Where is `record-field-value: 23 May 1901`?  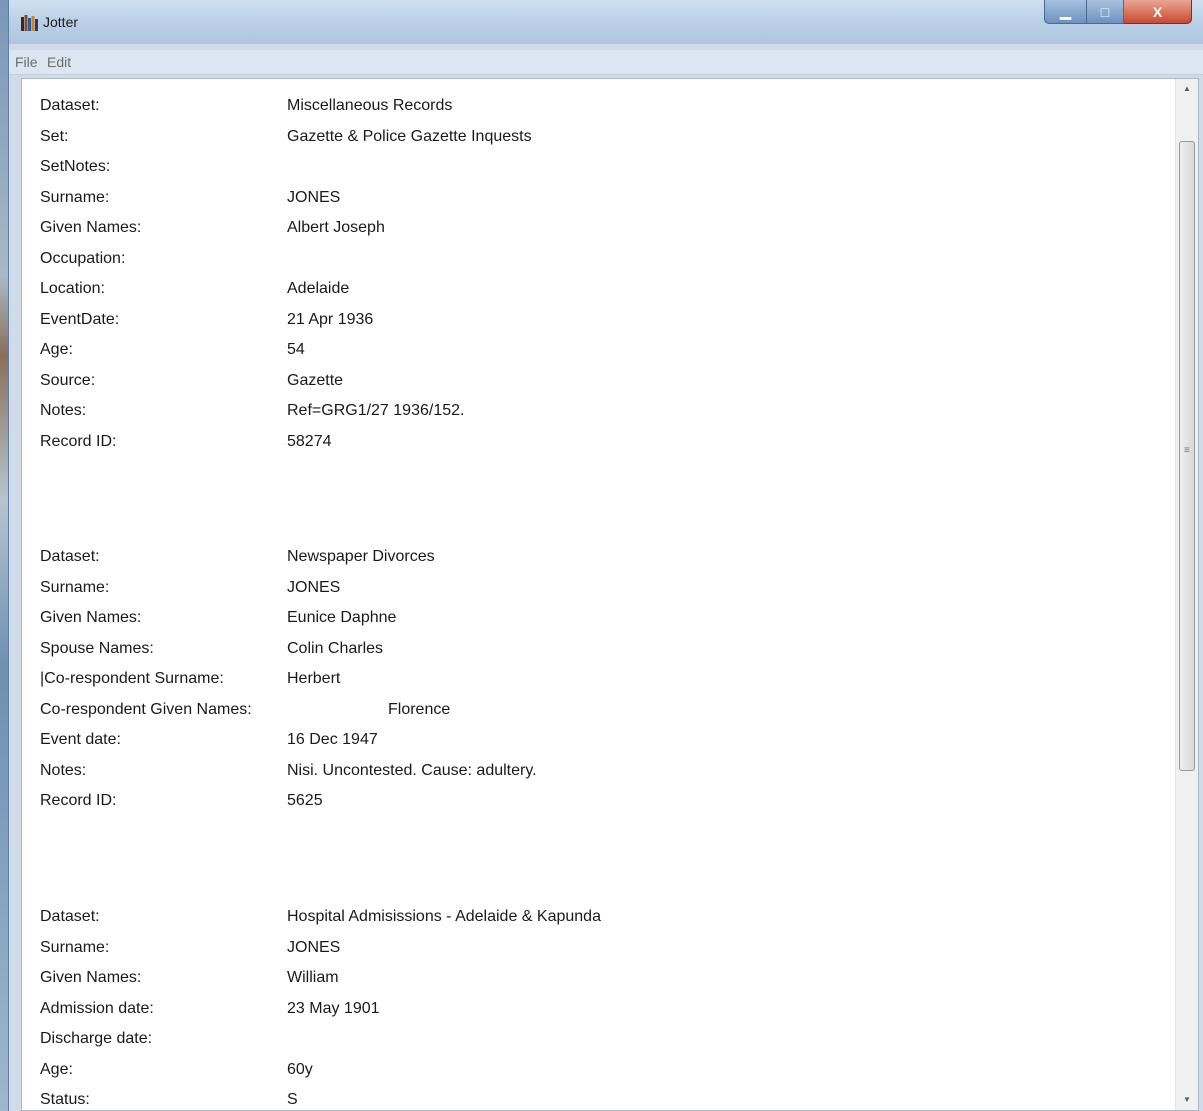 record-field-value: 23 May 1901 is located at coordinates (333, 1008).